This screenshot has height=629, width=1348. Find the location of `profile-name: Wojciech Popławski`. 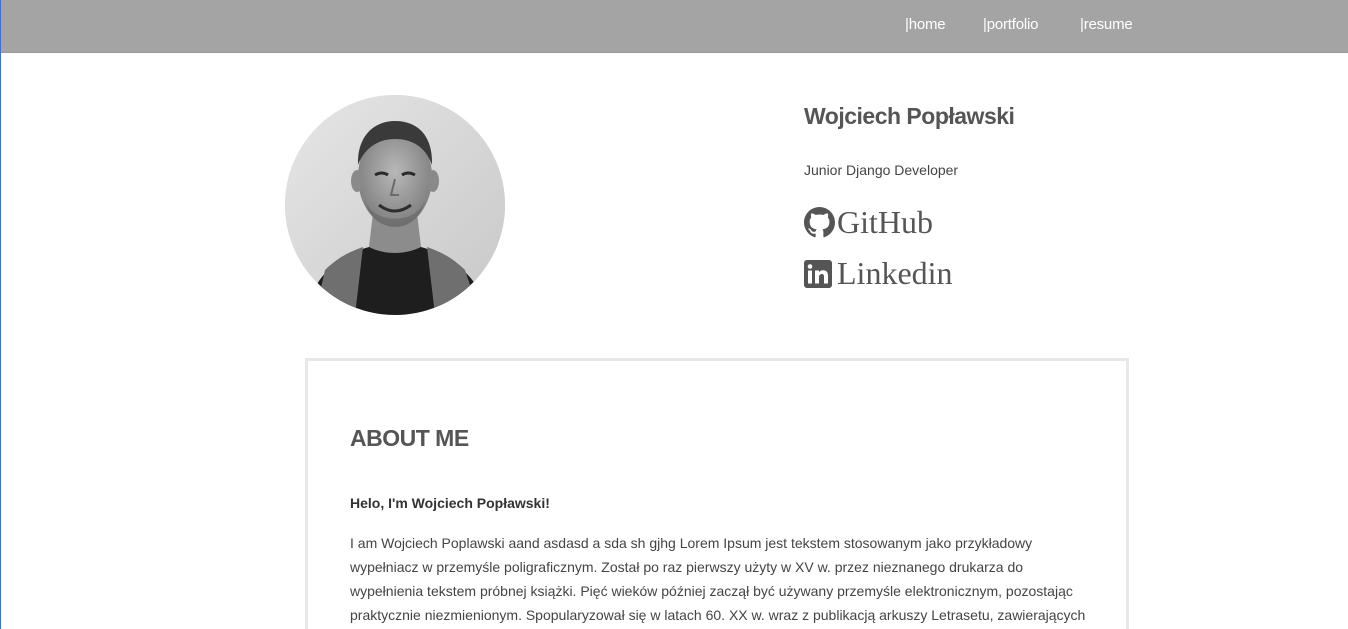

profile-name: Wojciech Popławski is located at coordinates (909, 116).